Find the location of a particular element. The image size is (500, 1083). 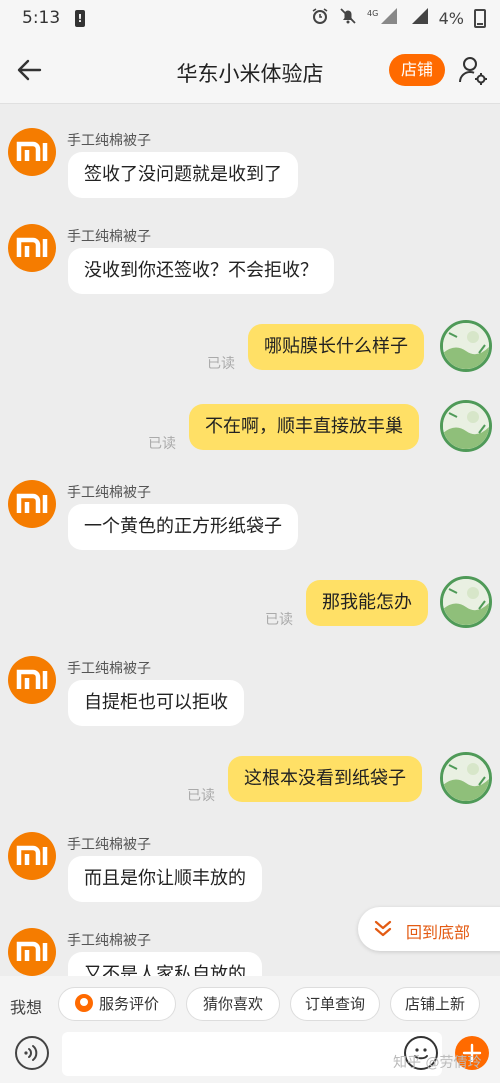

quick-reply-title: 我想 is located at coordinates (26, 1007).